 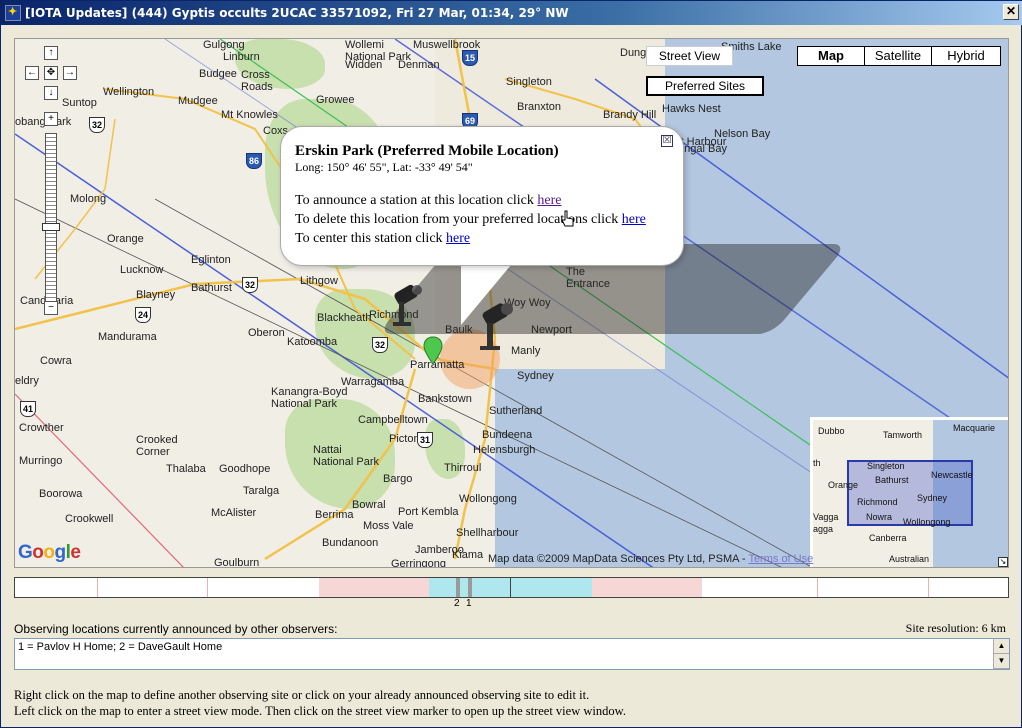 What do you see at coordinates (51, 308) in the screenshot?
I see `zoom-out-button: −` at bounding box center [51, 308].